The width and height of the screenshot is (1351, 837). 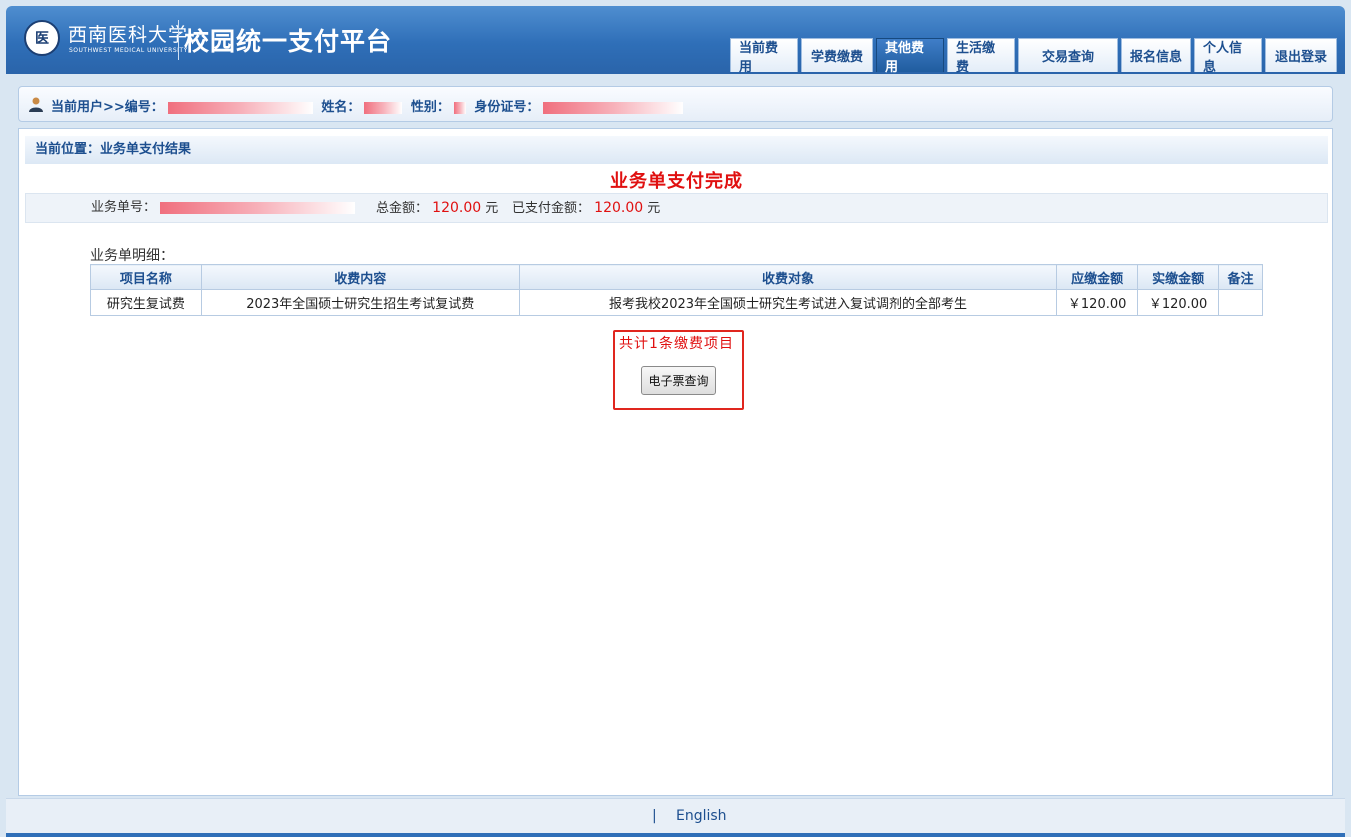 I want to click on paid-amount: 已支付金额： 120.00 元, so click(x=586, y=208).